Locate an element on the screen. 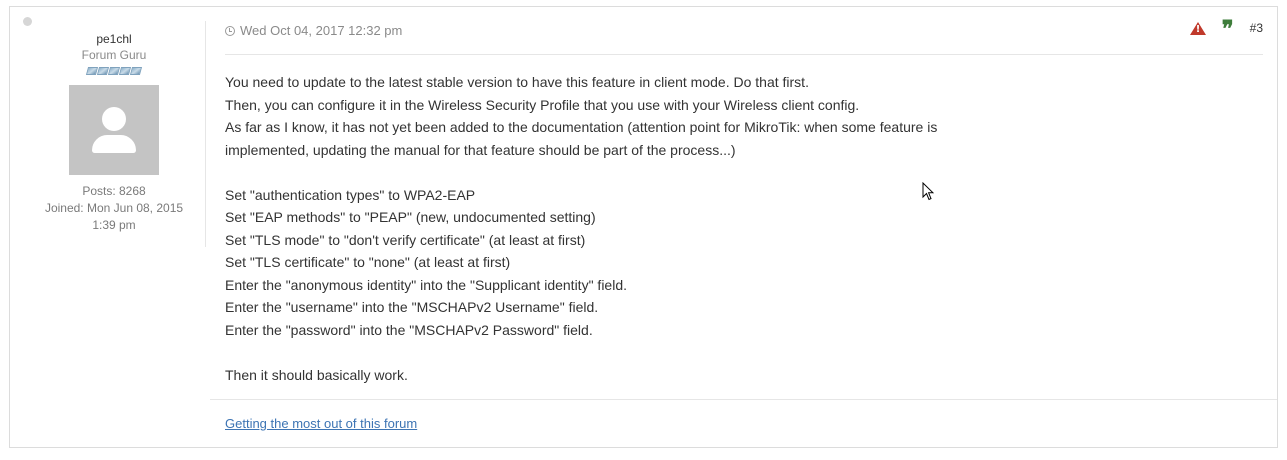 This screenshot has width=1287, height=460. mouse-cursor-icon is located at coordinates (928, 191).